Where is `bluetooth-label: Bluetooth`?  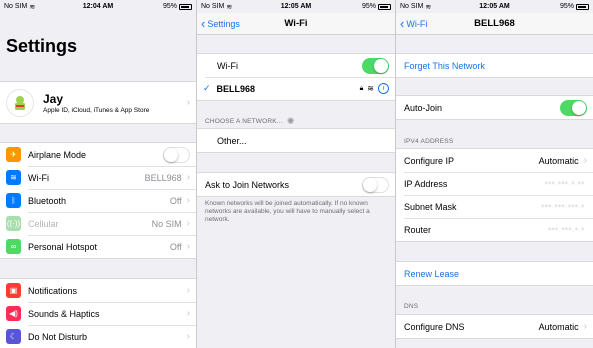
bluetooth-label: Bluetooth is located at coordinates (47, 200).